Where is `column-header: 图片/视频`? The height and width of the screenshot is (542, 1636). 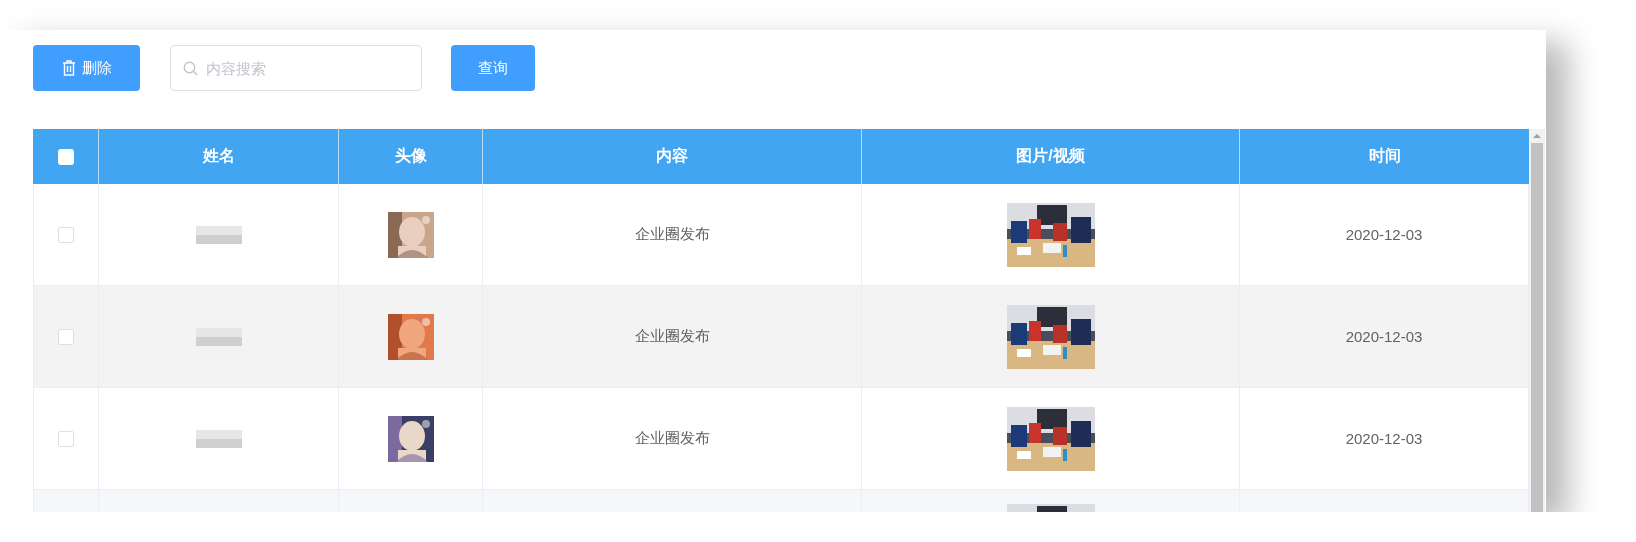 column-header: 图片/视频 is located at coordinates (1051, 156).